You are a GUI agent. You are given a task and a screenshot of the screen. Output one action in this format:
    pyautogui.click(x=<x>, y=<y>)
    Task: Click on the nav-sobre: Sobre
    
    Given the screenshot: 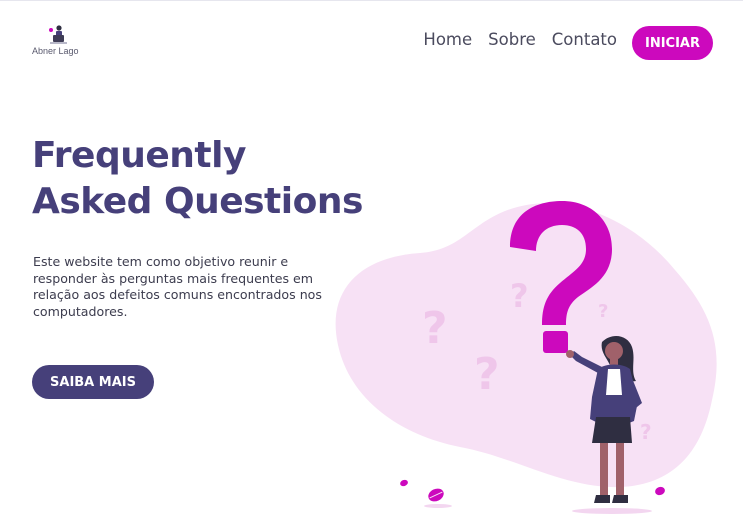 What is the action you would take?
    pyautogui.click(x=512, y=39)
    